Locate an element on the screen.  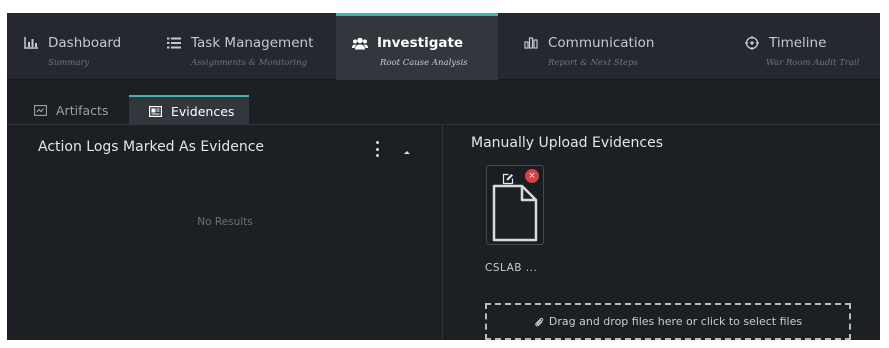
tab-artifacts: Artifacts is located at coordinates (74, 110).